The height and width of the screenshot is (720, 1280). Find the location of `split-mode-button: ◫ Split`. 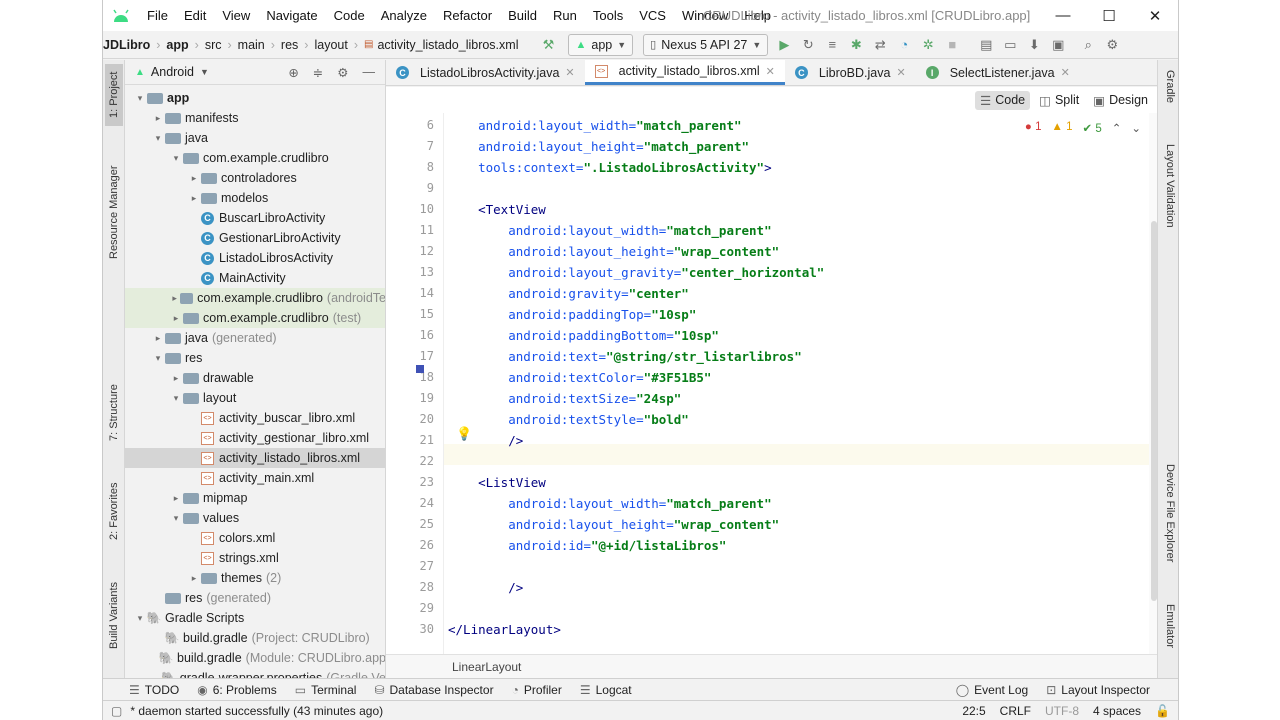

split-mode-button: ◫ Split is located at coordinates (1059, 100).